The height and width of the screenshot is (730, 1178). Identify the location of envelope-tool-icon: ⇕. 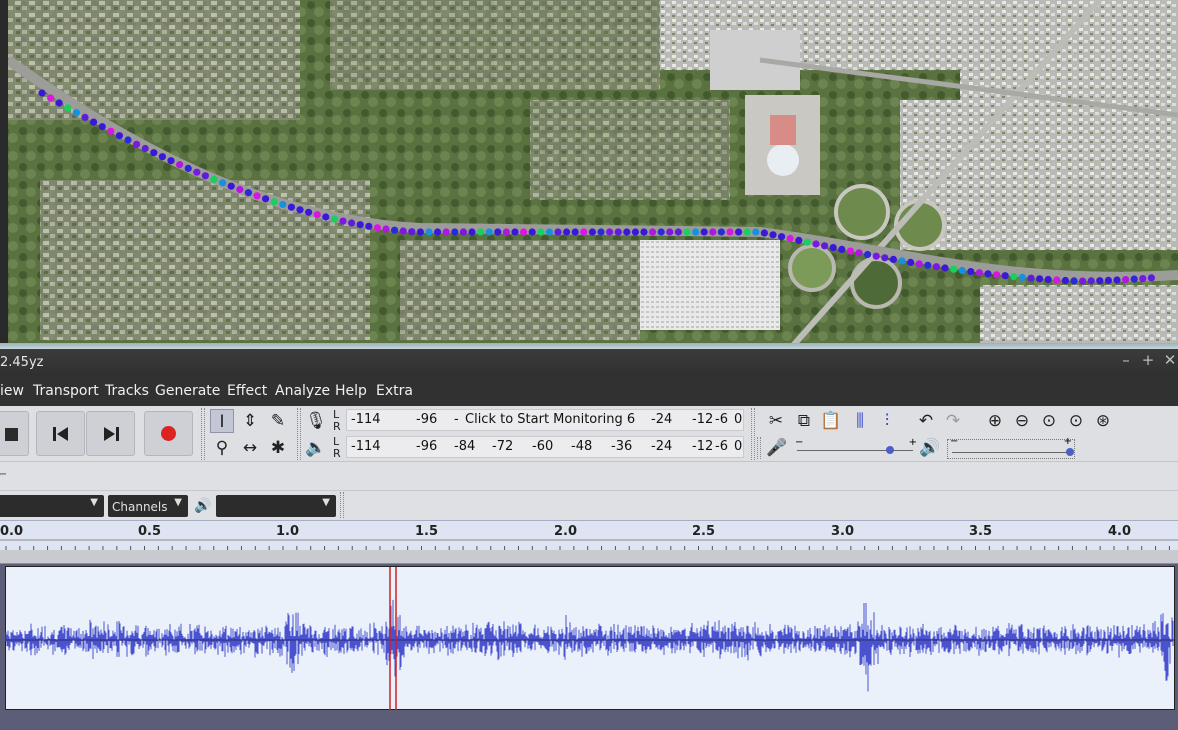
(250, 421).